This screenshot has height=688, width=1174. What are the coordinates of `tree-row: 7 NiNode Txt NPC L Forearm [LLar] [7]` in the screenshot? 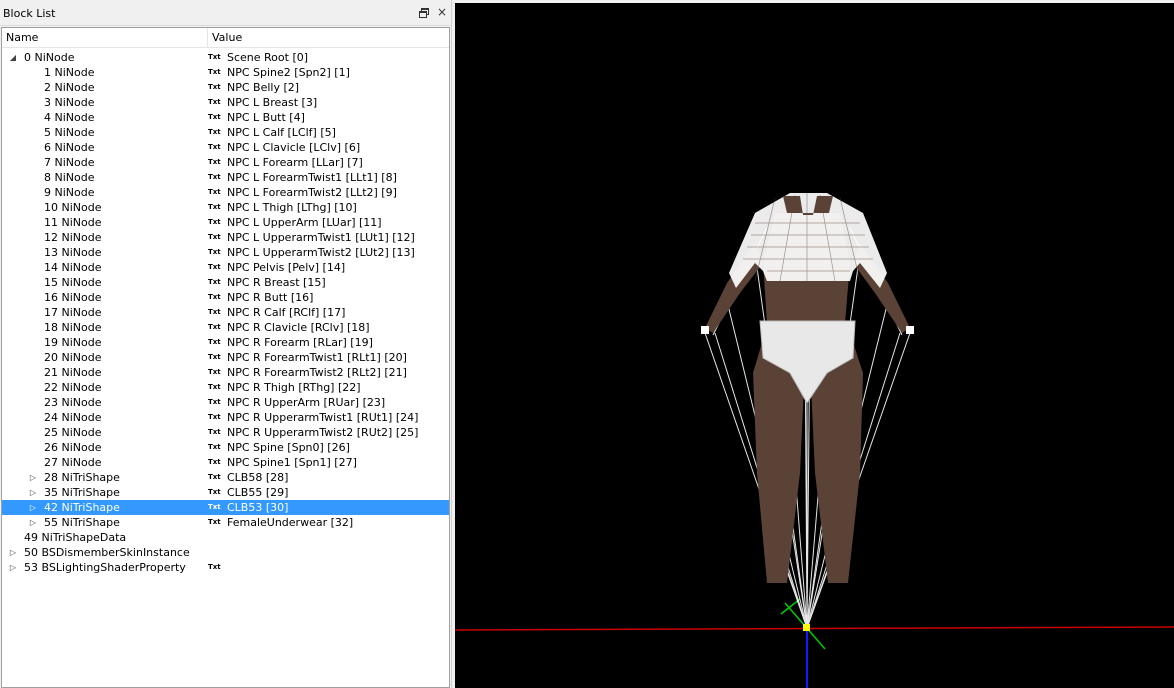 It's located at (225, 162).